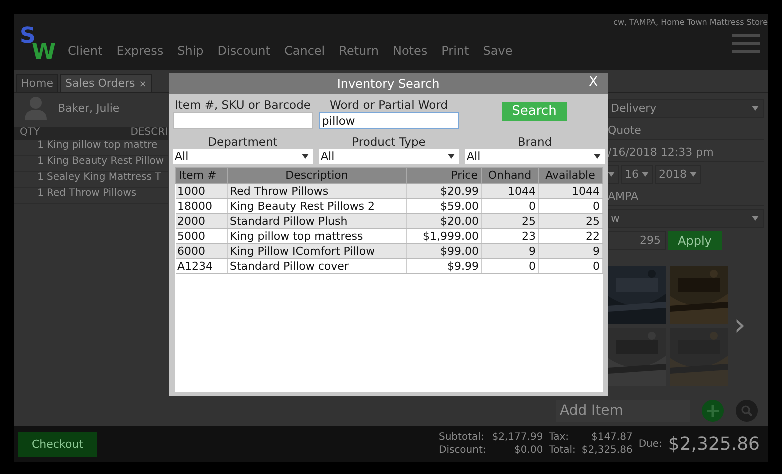 The height and width of the screenshot is (474, 782). I want to click on column-header: Price, so click(444, 176).